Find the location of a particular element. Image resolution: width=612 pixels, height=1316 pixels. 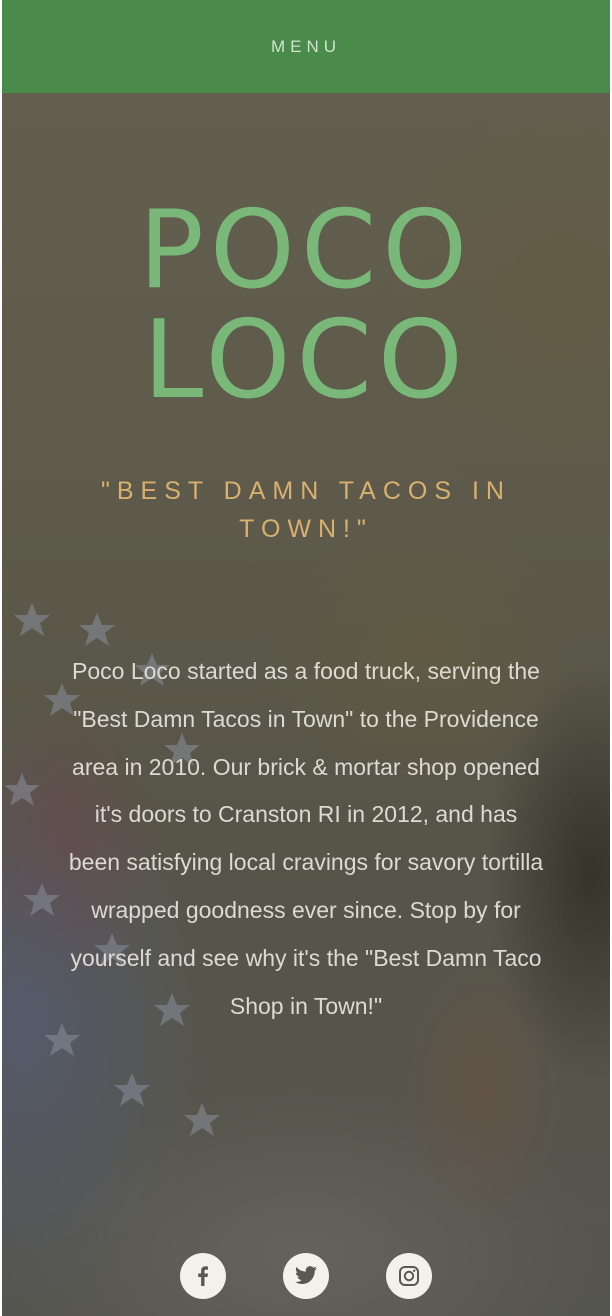

twitter-button is located at coordinates (306, 1276).